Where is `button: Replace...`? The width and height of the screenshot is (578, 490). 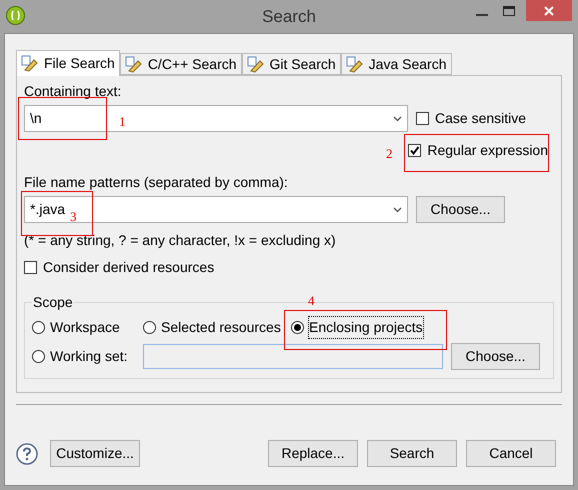
button: Replace... is located at coordinates (313, 453).